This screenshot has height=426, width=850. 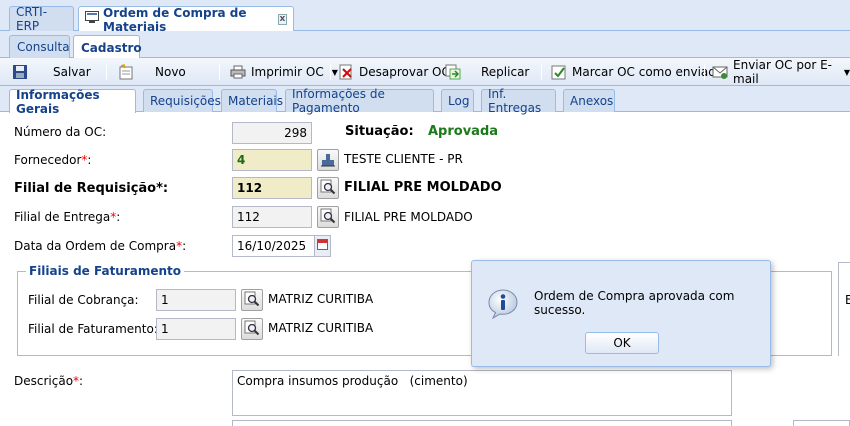 I want to click on tab-label: Requisições, so click(x=185, y=101).